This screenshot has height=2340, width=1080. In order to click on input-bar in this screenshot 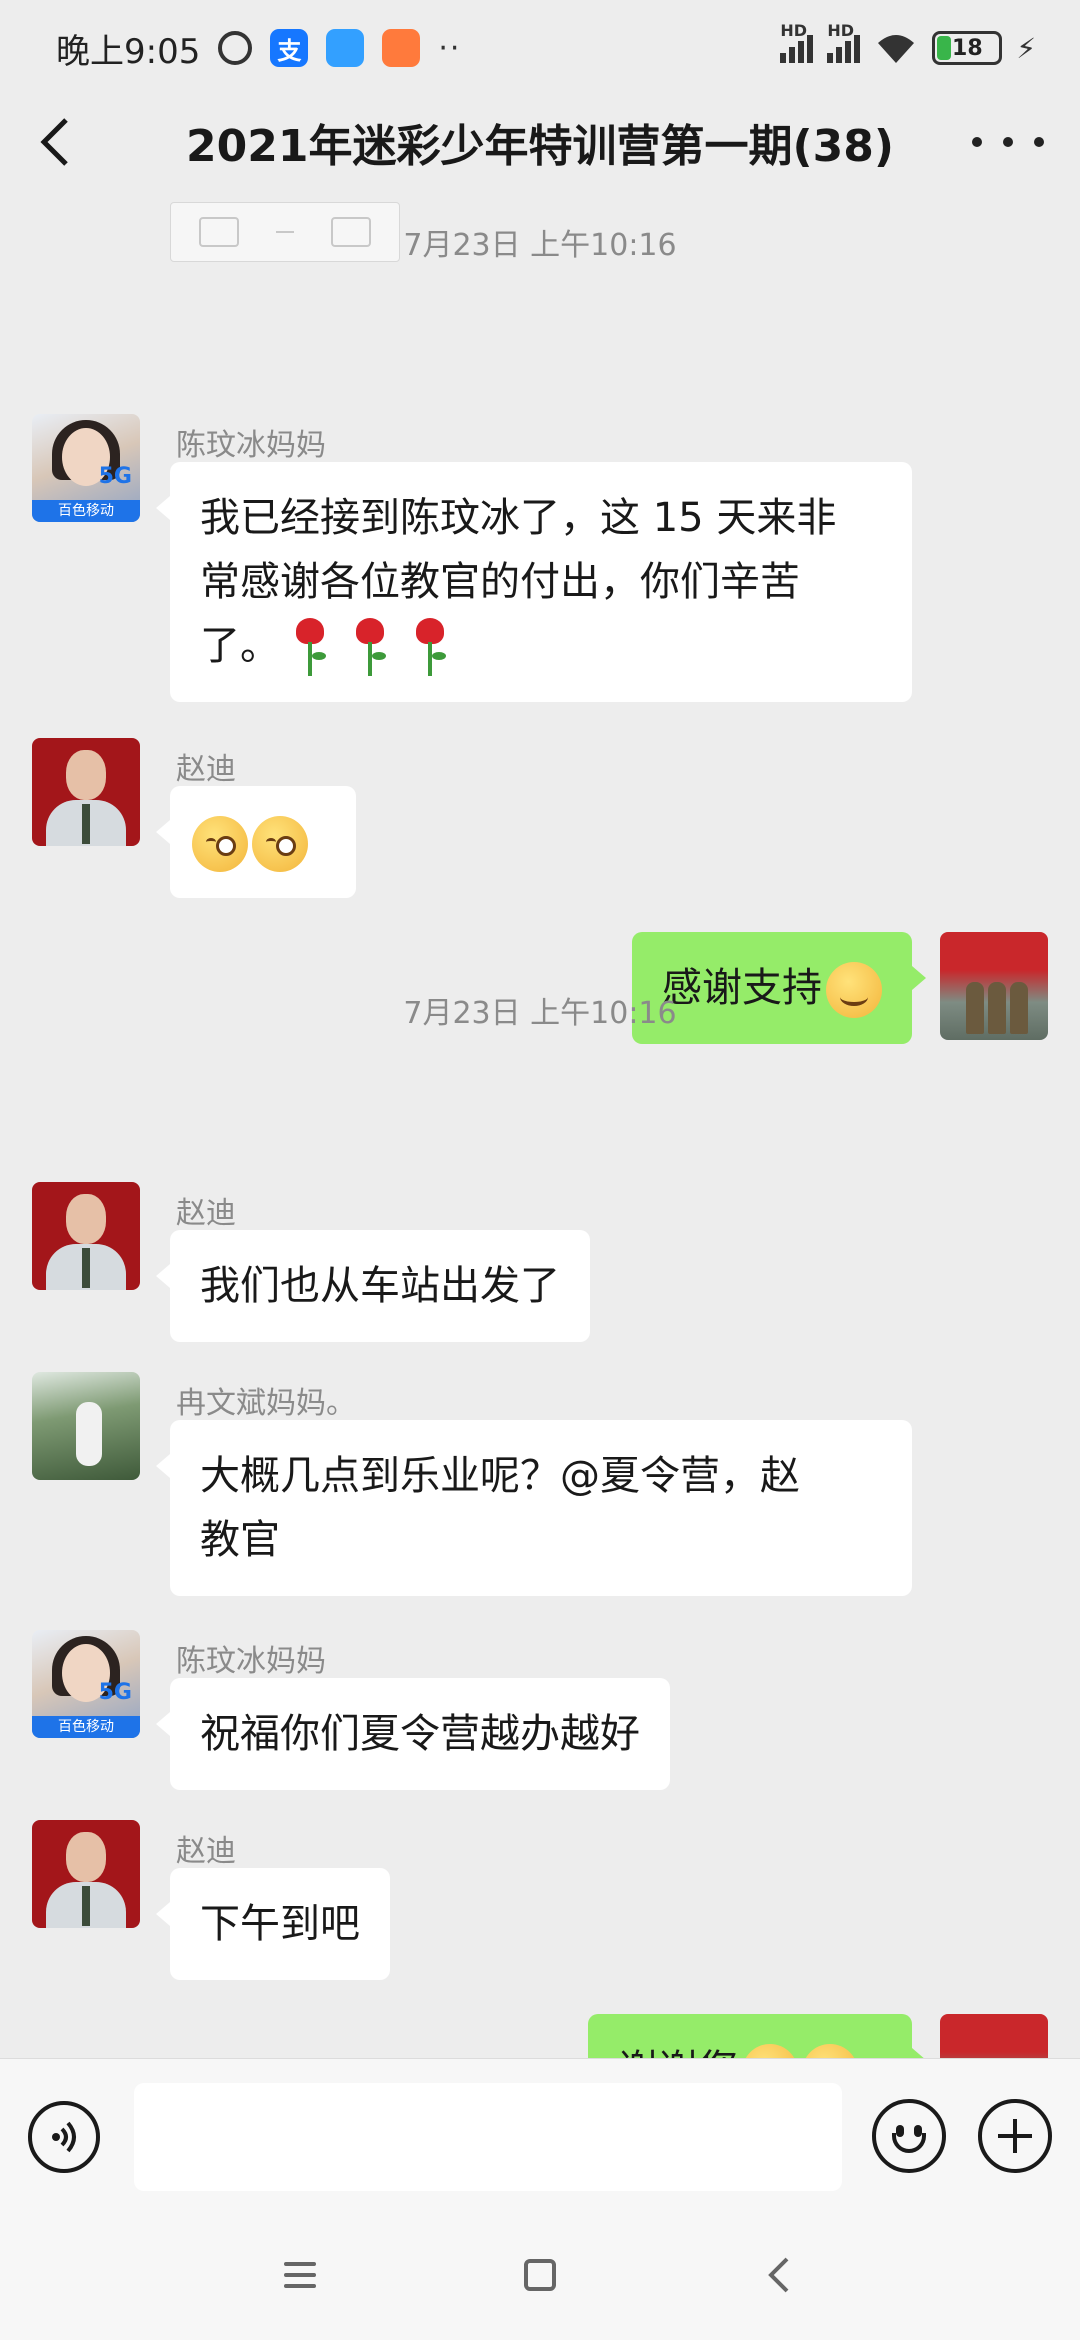, I will do `click(540, 2134)`.